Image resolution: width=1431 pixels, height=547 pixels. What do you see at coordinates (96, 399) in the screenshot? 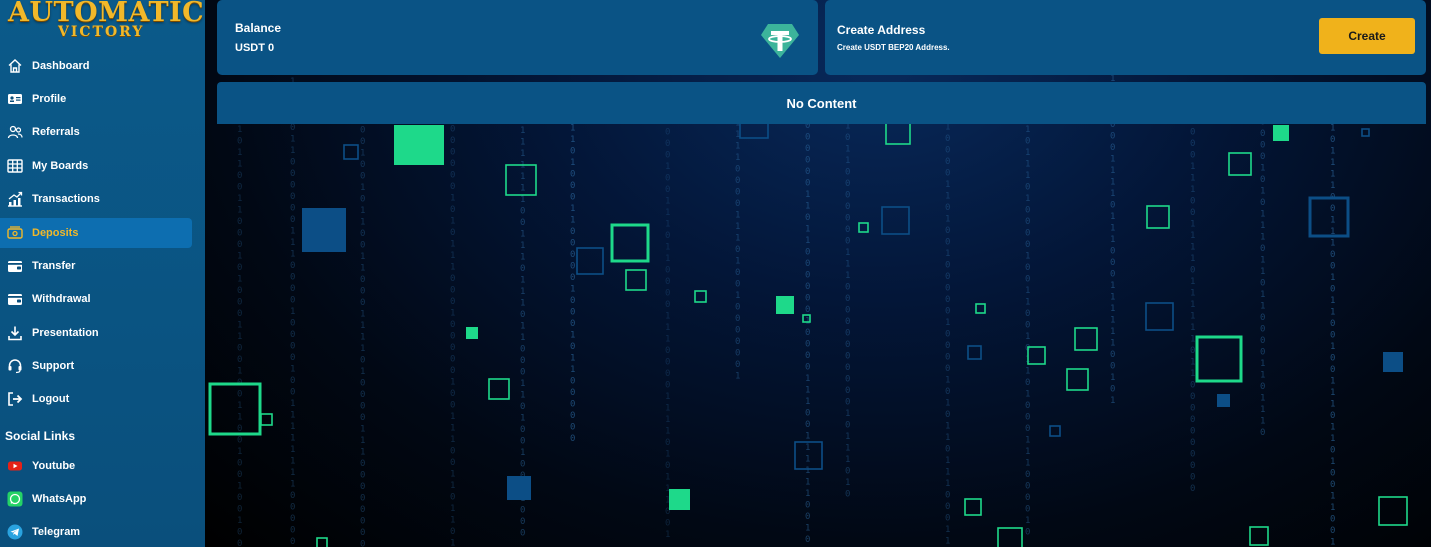
I see `sidebar-item-logout: Logout` at bounding box center [96, 399].